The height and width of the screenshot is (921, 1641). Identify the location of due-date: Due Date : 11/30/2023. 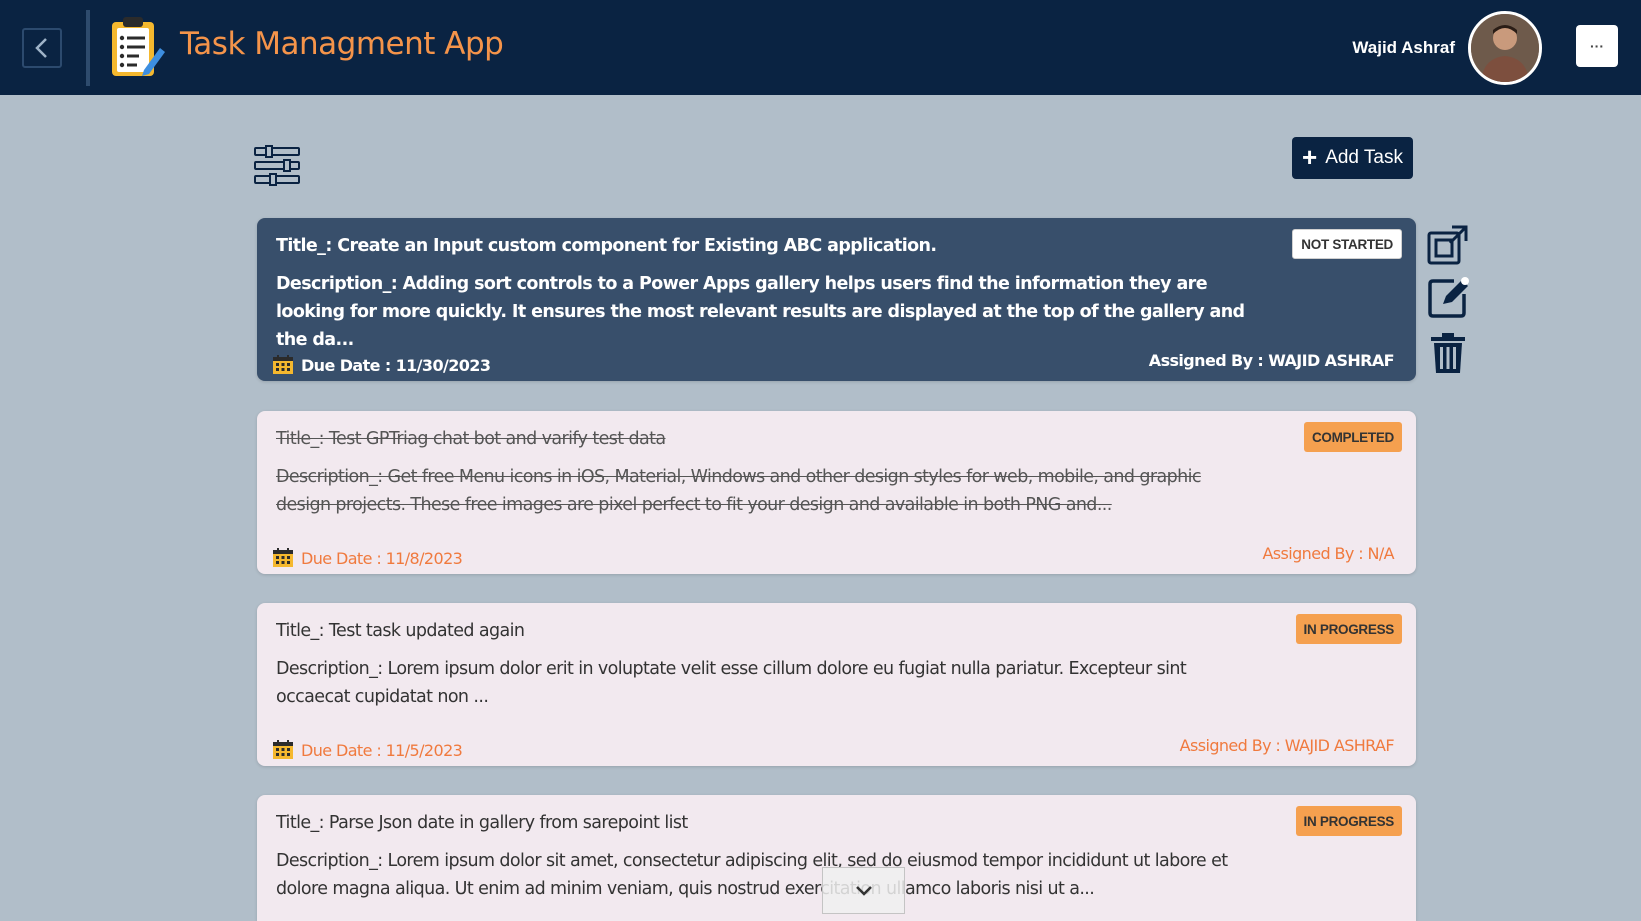
(381, 365).